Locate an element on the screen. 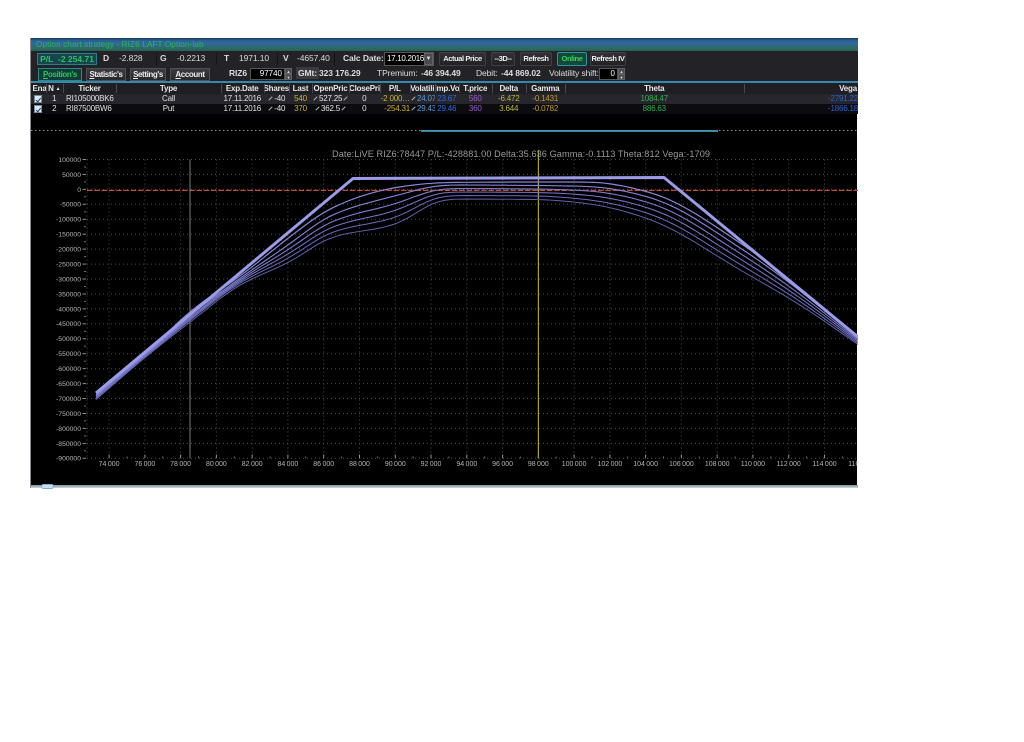  svg-text: -850000 is located at coordinates (68, 444).